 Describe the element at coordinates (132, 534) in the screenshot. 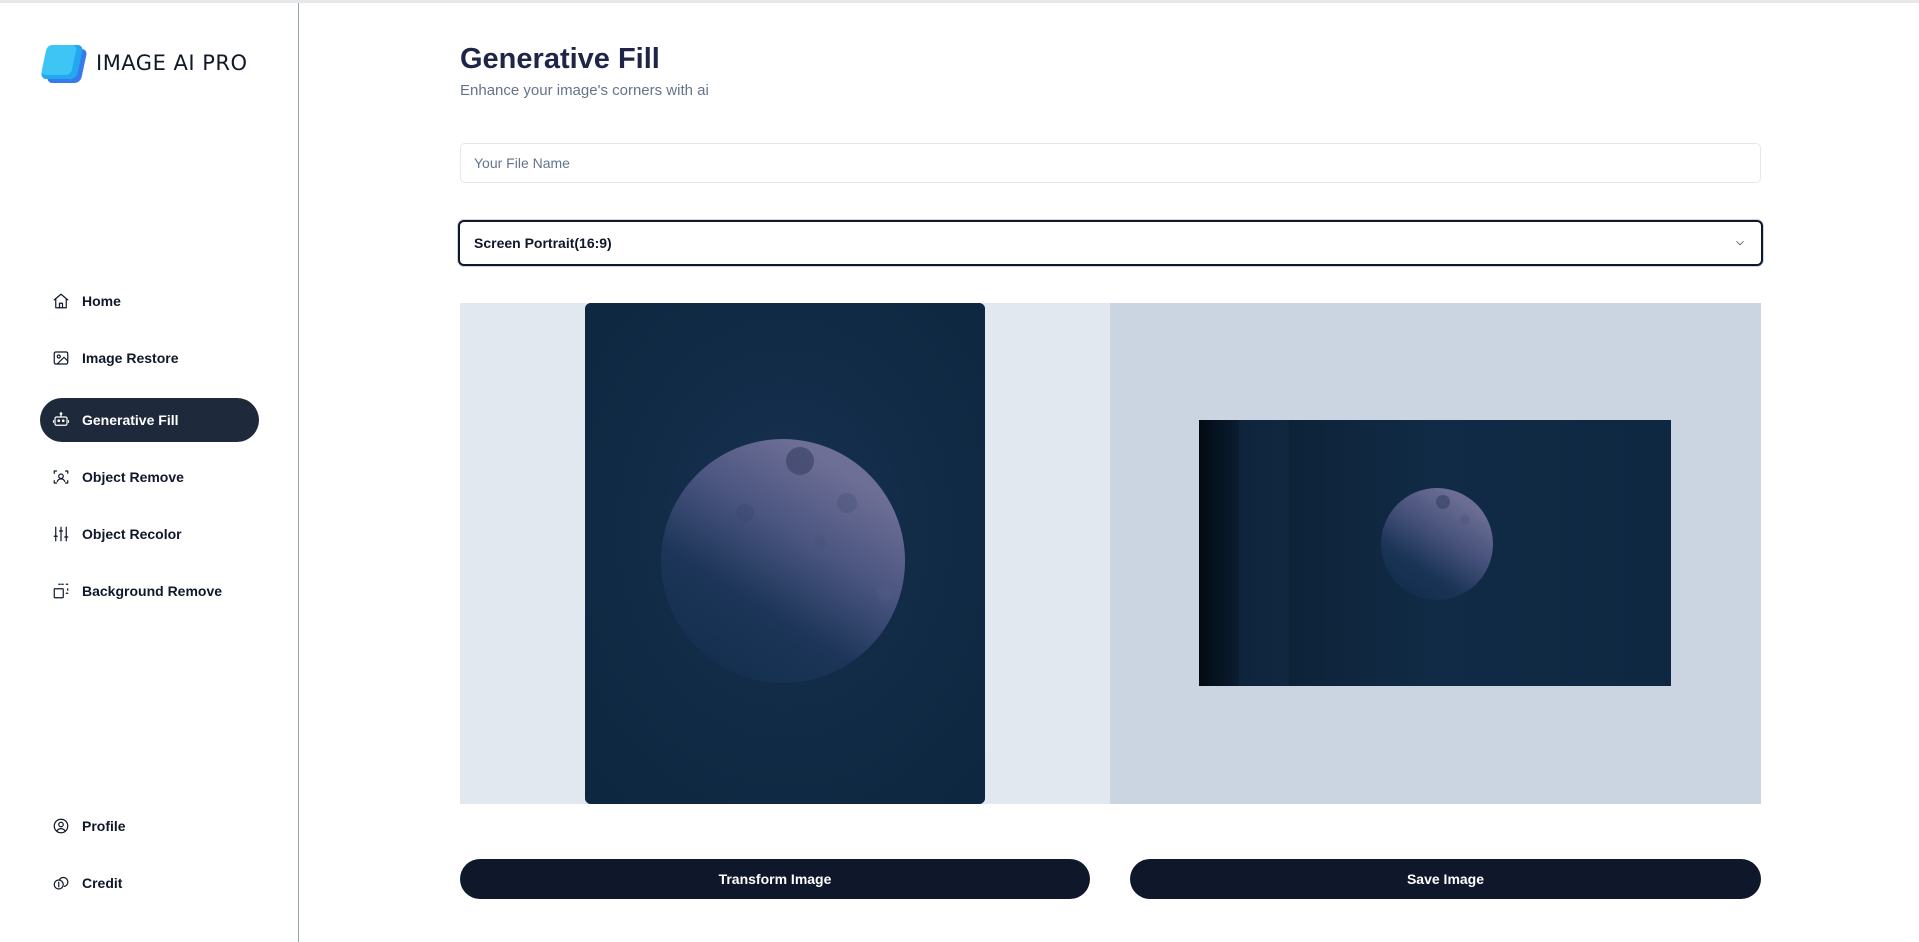

I see `sidebar-item-label: Object Recolor` at that location.